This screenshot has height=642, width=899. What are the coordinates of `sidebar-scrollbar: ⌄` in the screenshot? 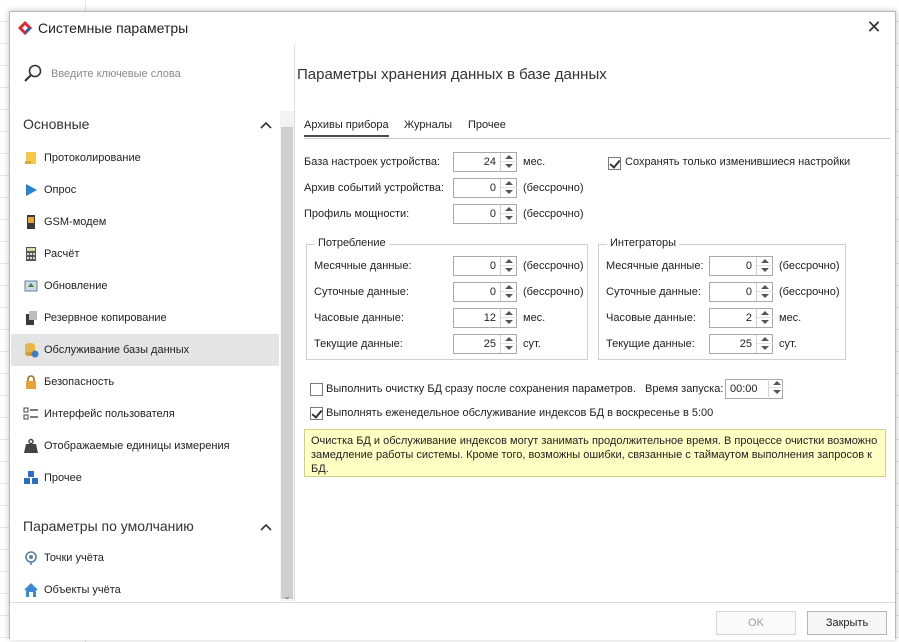 It's located at (287, 356).